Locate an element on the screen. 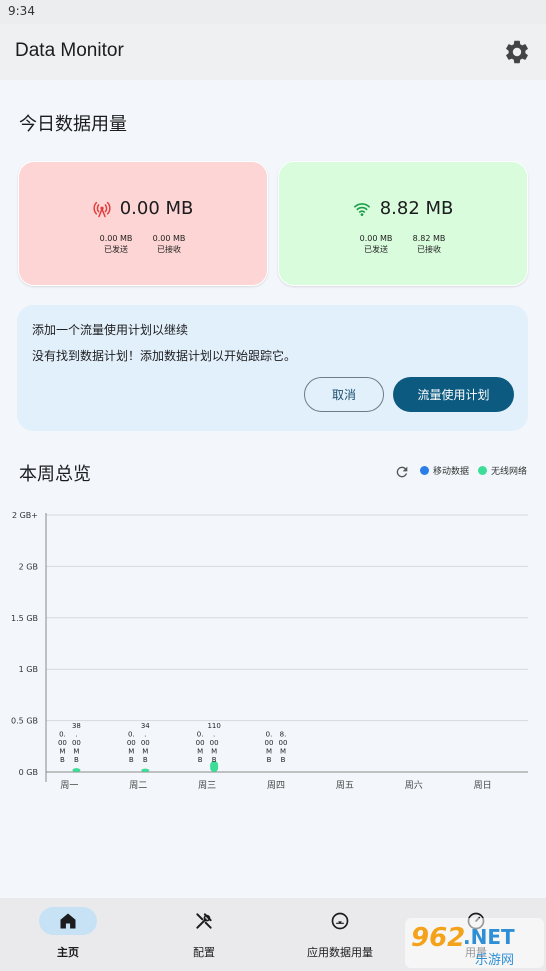 This screenshot has height=971, width=546. y-tick-label: 2 GB+ is located at coordinates (25, 515).